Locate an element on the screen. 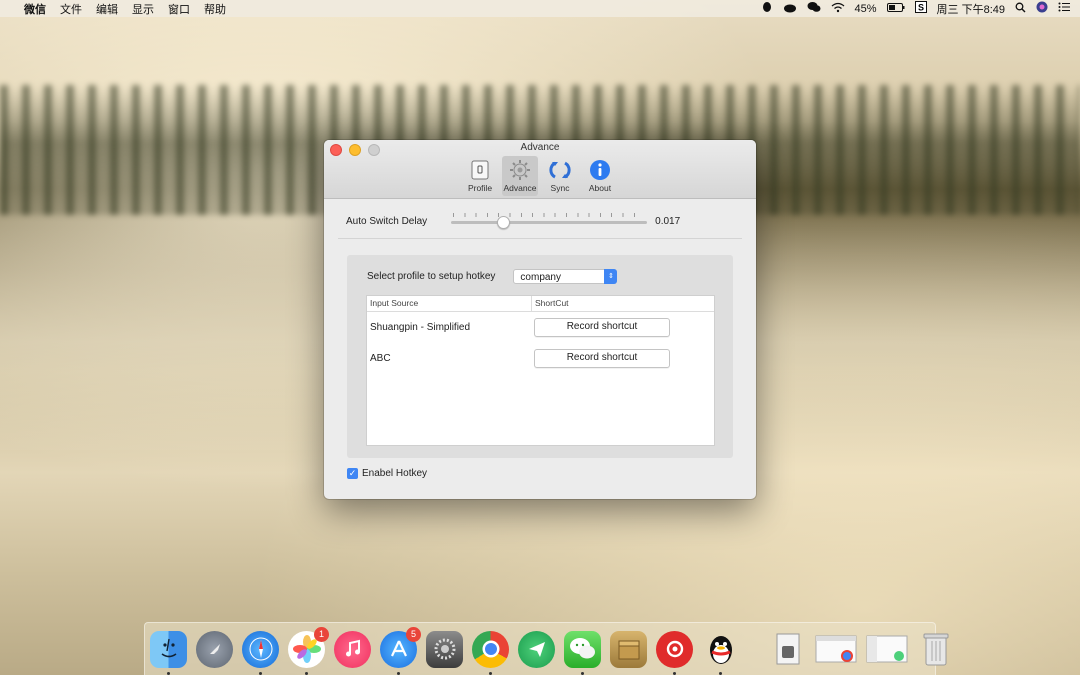 The width and height of the screenshot is (1080, 675). trash-icon is located at coordinates (935, 649).